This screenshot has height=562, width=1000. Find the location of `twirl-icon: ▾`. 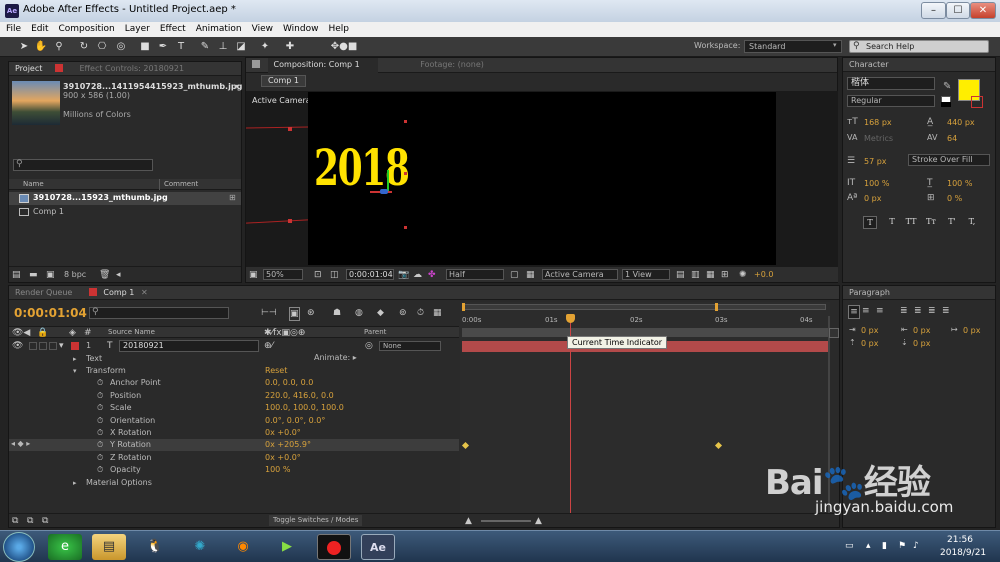

twirl-icon: ▾ is located at coordinates (75, 371).